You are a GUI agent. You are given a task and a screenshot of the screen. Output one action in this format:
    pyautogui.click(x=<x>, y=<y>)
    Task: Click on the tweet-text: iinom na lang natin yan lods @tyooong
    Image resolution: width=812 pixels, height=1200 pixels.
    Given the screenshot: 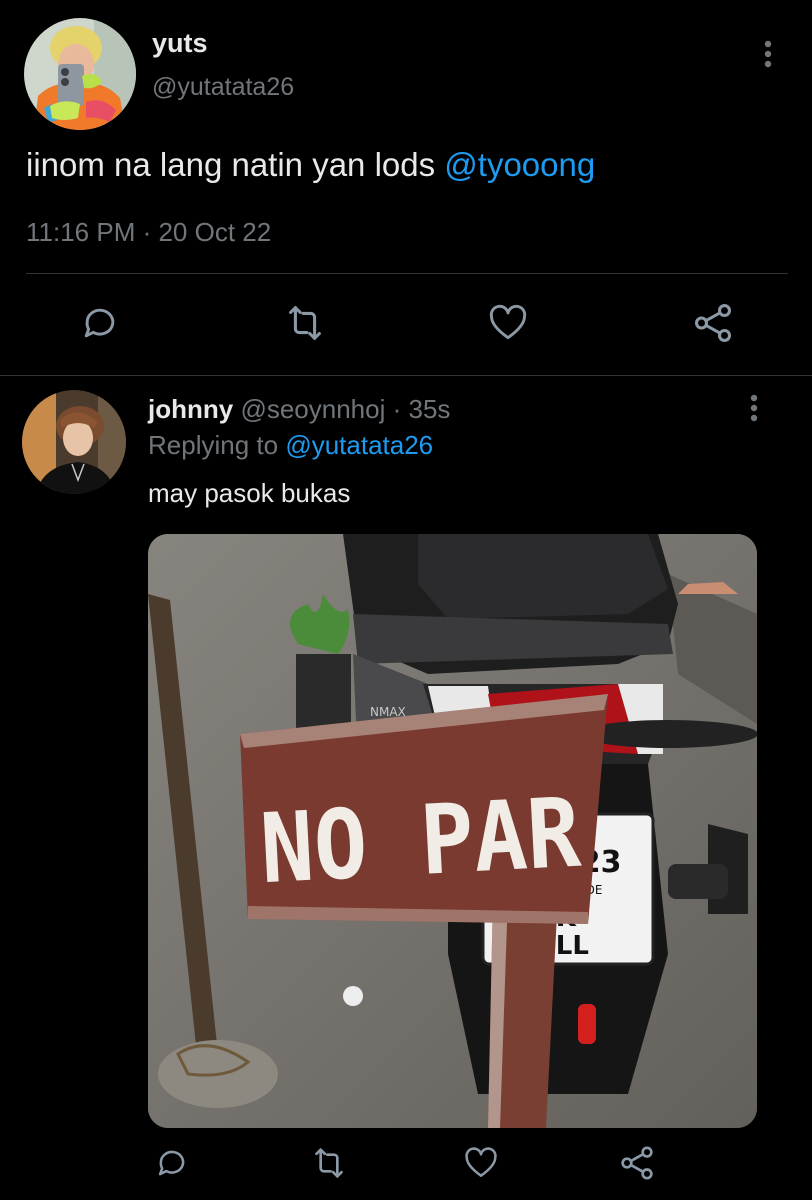 What is the action you would take?
    pyautogui.click(x=310, y=165)
    